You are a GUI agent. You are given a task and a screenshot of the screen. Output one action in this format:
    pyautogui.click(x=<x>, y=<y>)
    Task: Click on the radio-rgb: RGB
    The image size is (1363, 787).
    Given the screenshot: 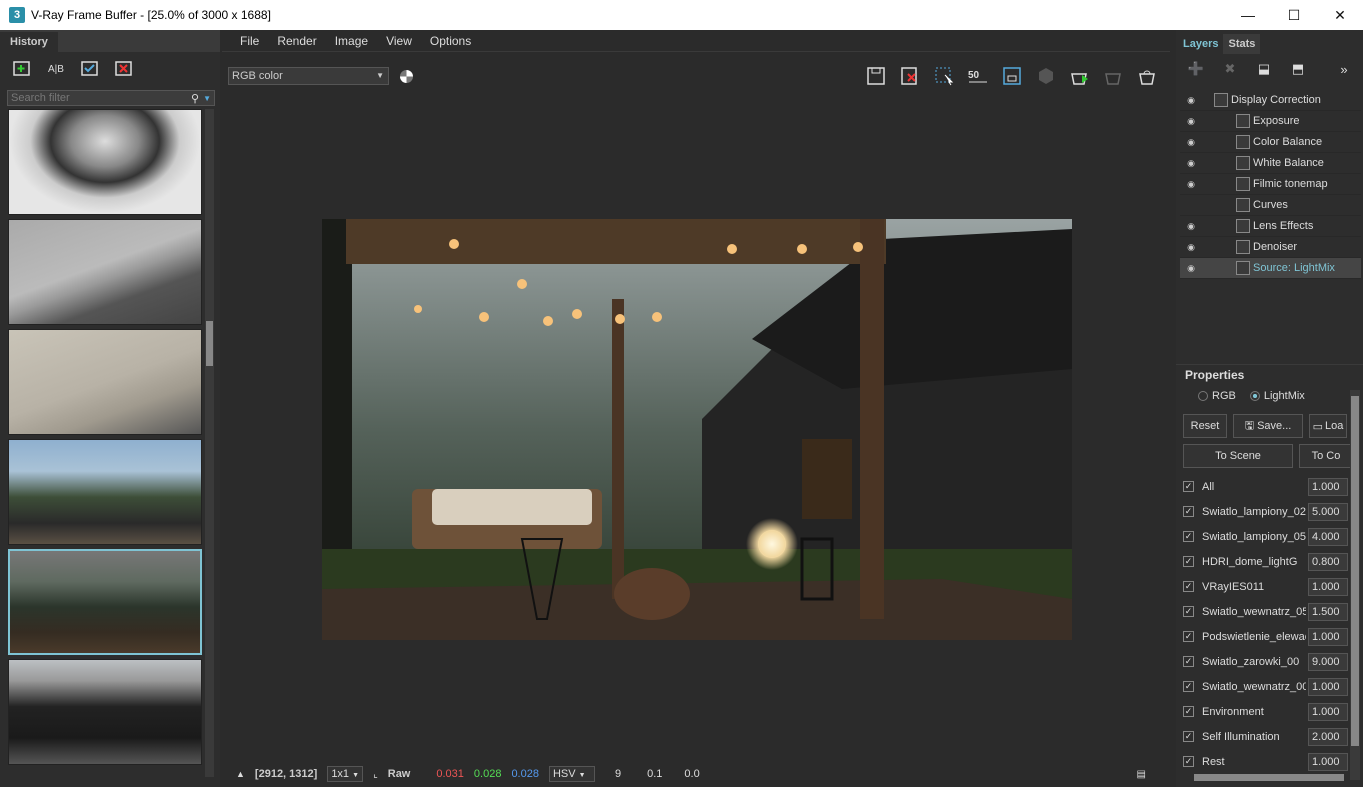 What is the action you would take?
    pyautogui.click(x=1217, y=396)
    